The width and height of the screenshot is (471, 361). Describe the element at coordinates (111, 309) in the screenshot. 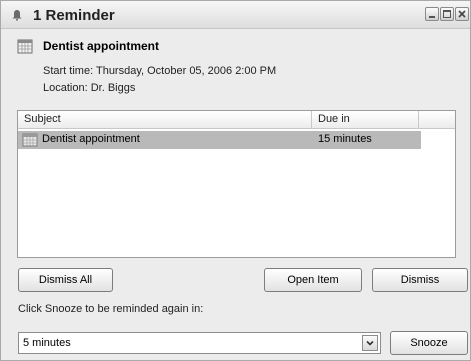

I see `snooze-prompt: Click Snooze to be reminded again in:` at that location.